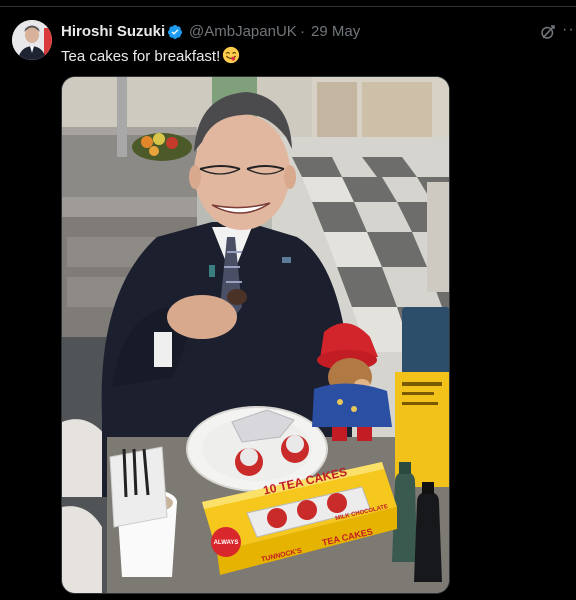  Describe the element at coordinates (226, 543) in the screenshot. I see `box-badge-label: ALWAYS` at that location.